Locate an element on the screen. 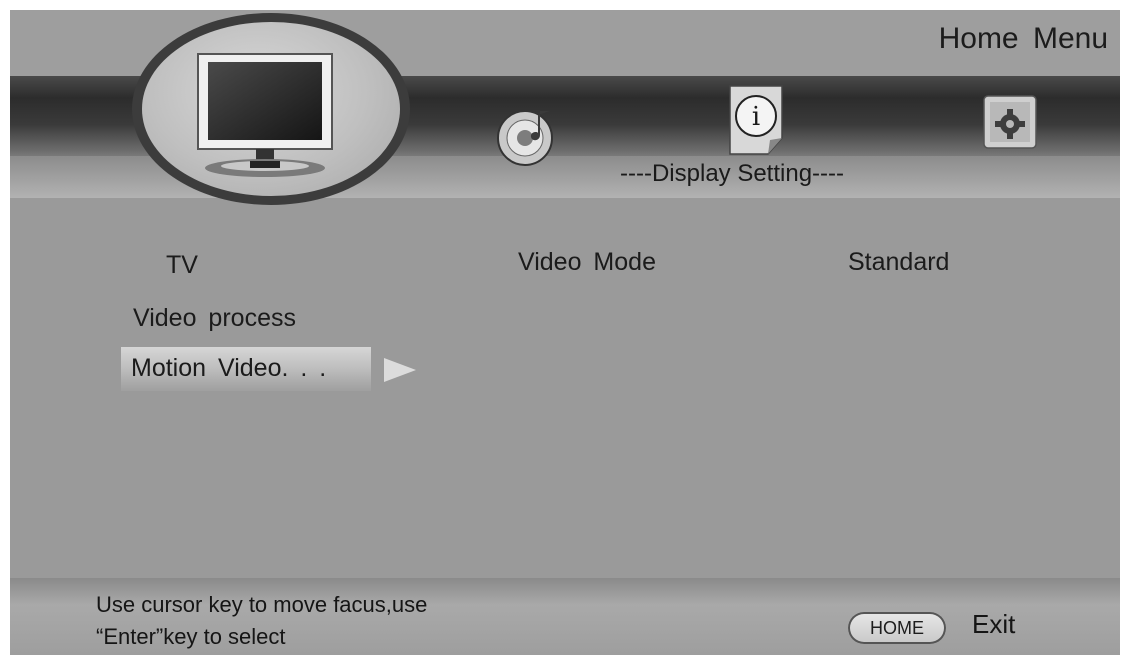 This screenshot has width=1133, height=655. home-key-button: HOME is located at coordinates (897, 628).